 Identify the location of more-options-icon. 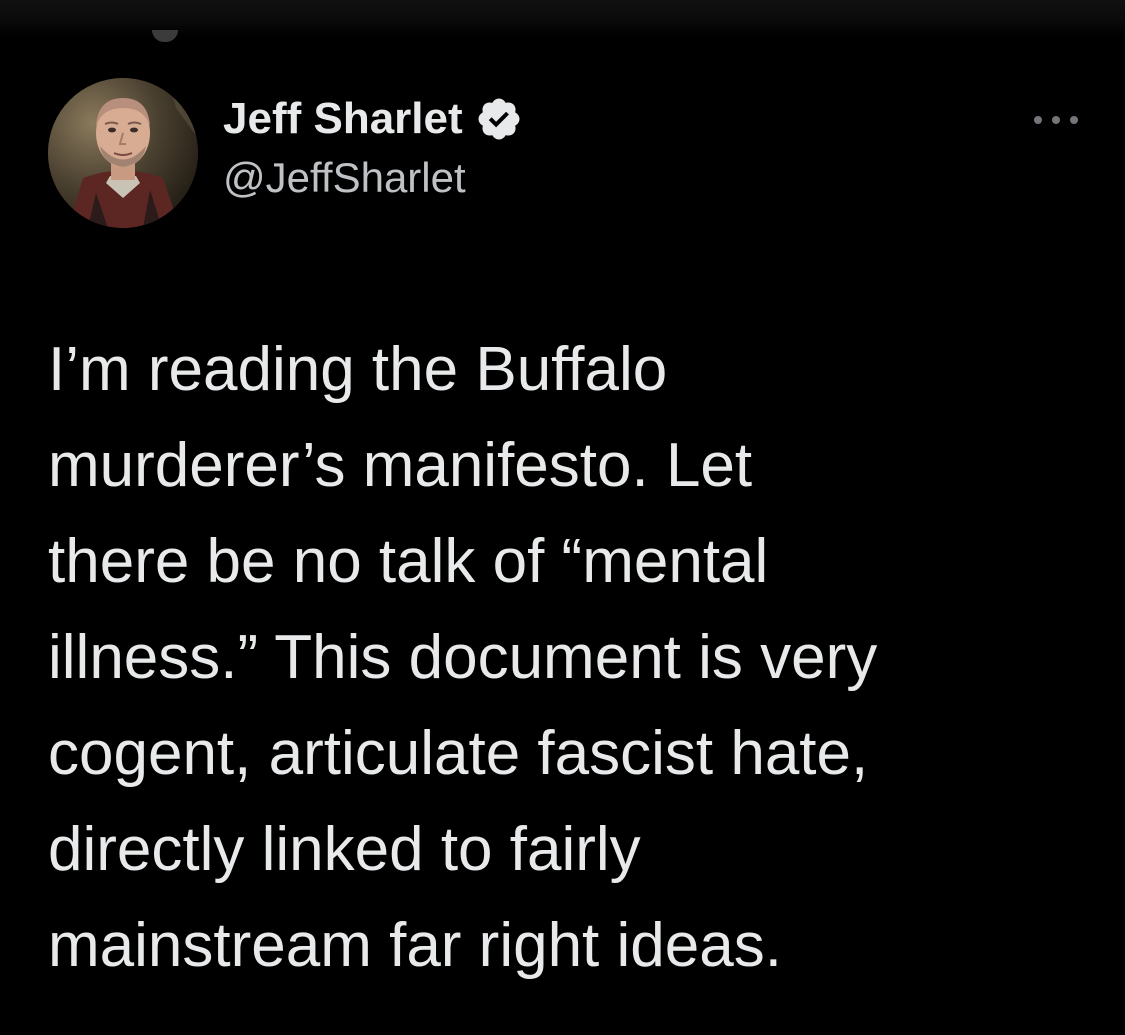
(1056, 120).